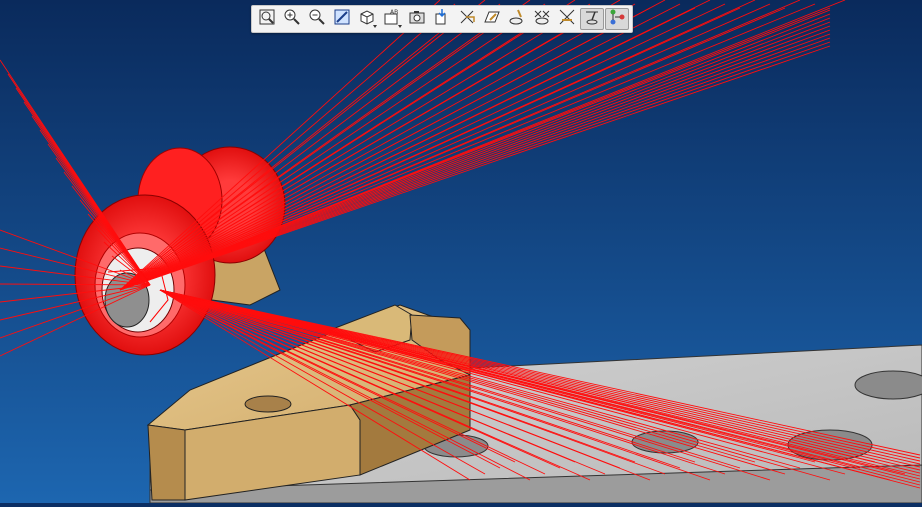 The image size is (922, 507). I want to click on tree-toggle-button, so click(617, 19).